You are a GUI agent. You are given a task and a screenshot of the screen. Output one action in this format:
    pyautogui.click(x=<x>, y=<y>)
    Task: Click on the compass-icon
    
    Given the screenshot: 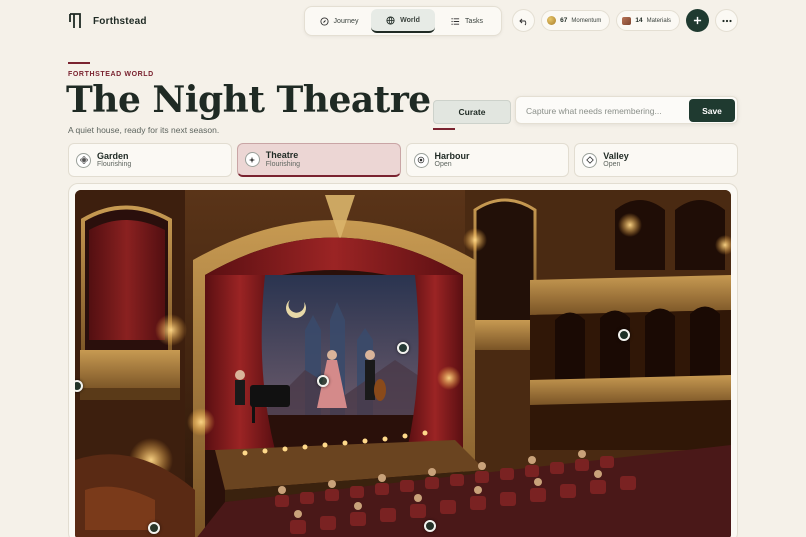 What is the action you would take?
    pyautogui.click(x=324, y=21)
    